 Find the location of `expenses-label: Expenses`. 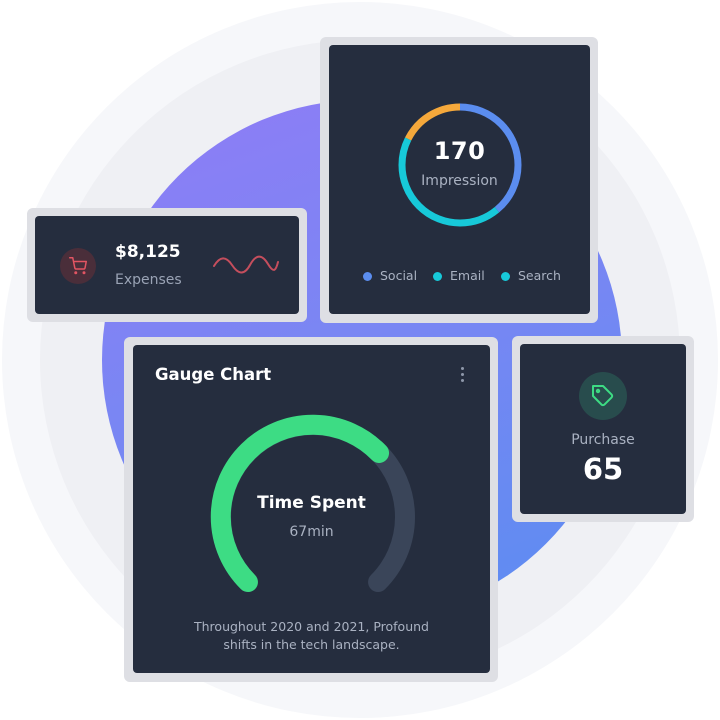

expenses-label: Expenses is located at coordinates (148, 280).